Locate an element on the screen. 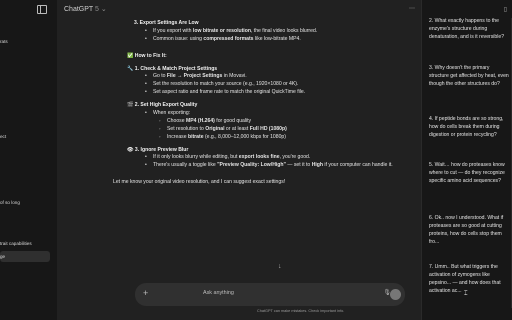  step-heading: 👁 3. Ignore Preview Blur is located at coordinates (158, 149).